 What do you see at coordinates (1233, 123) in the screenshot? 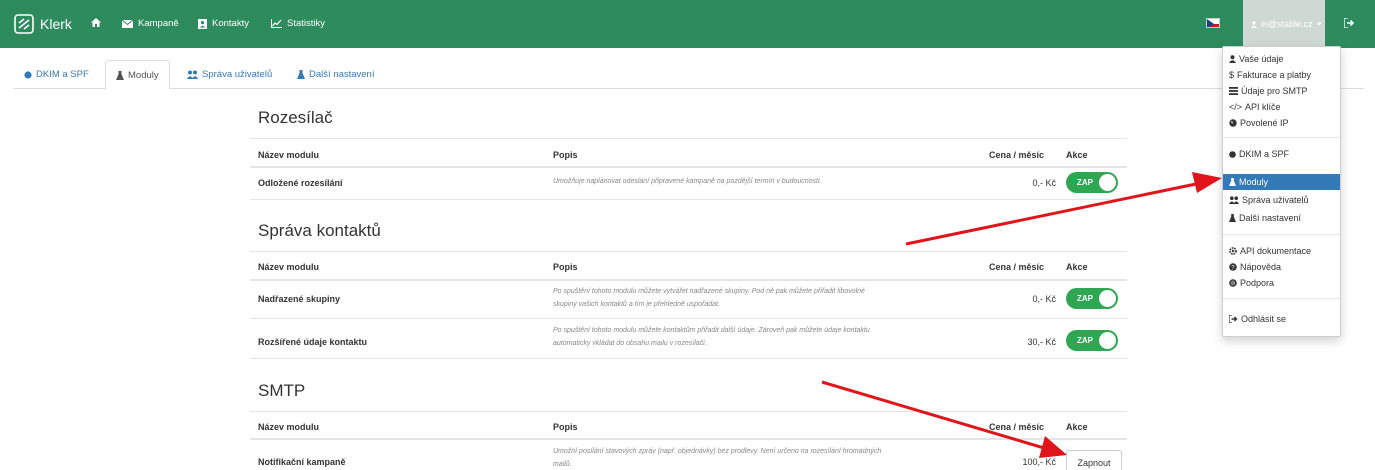
I see `globe-icon` at bounding box center [1233, 123].